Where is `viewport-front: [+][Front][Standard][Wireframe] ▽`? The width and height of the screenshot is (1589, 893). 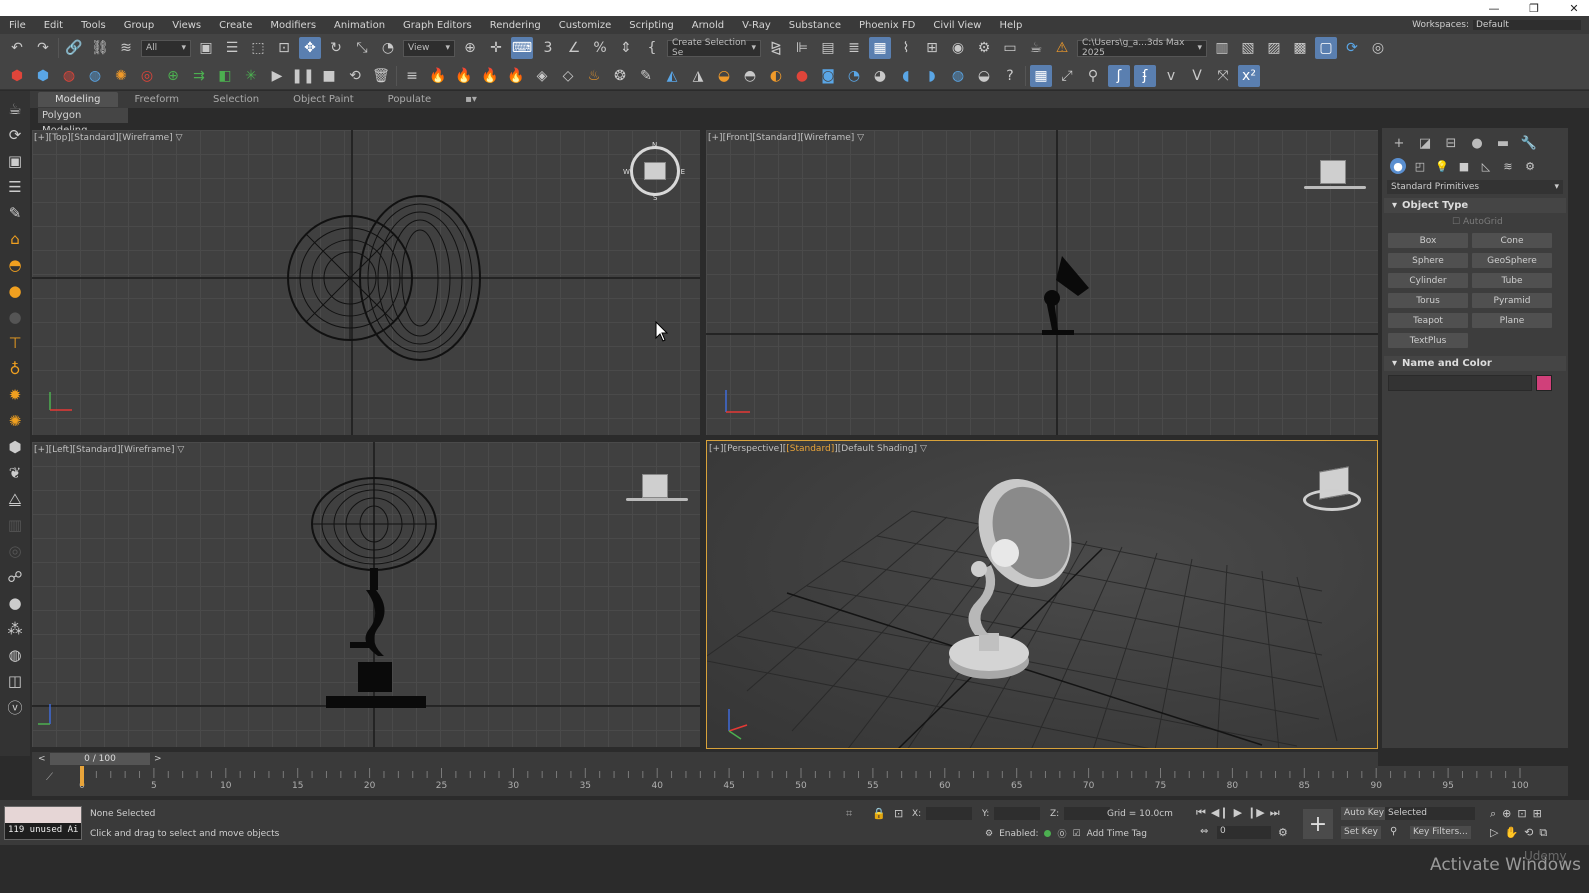 viewport-front: [+][Front][Standard][Wireframe] ▽ is located at coordinates (1042, 282).